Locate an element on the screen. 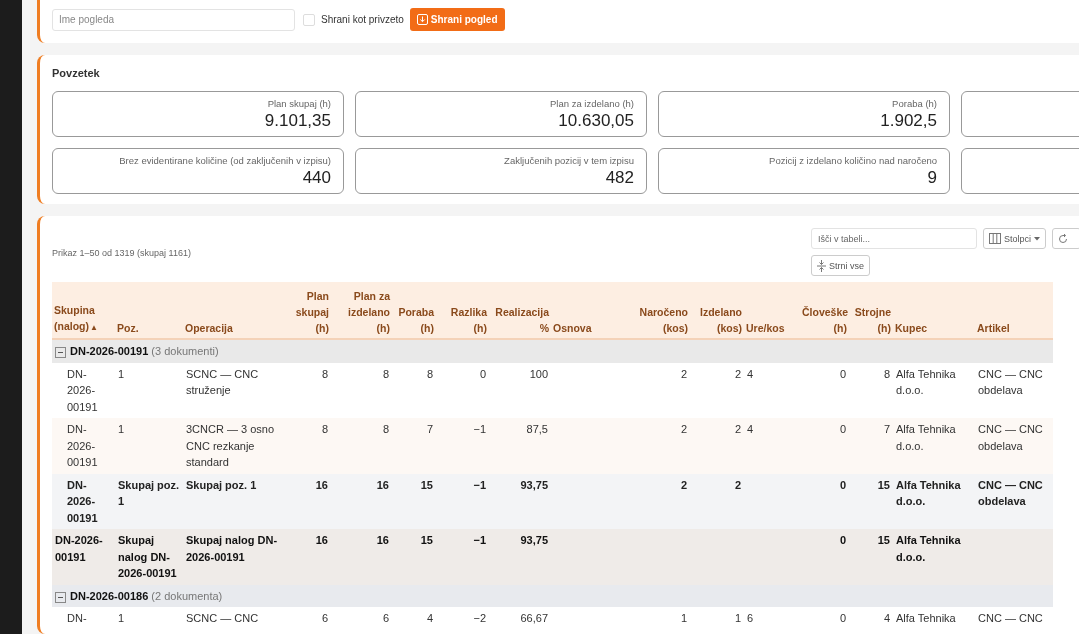 The height and width of the screenshot is (634, 1079). checkbox-label: Shrani kot privzeto is located at coordinates (362, 19).